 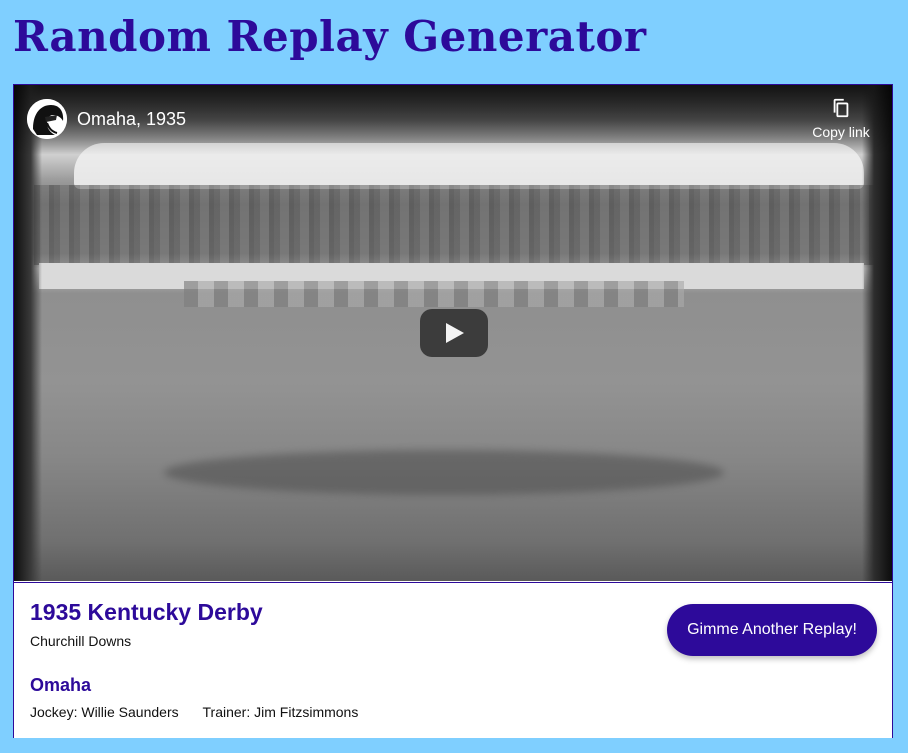 I want to click on video-frame-vignette-left, so click(x=28, y=333).